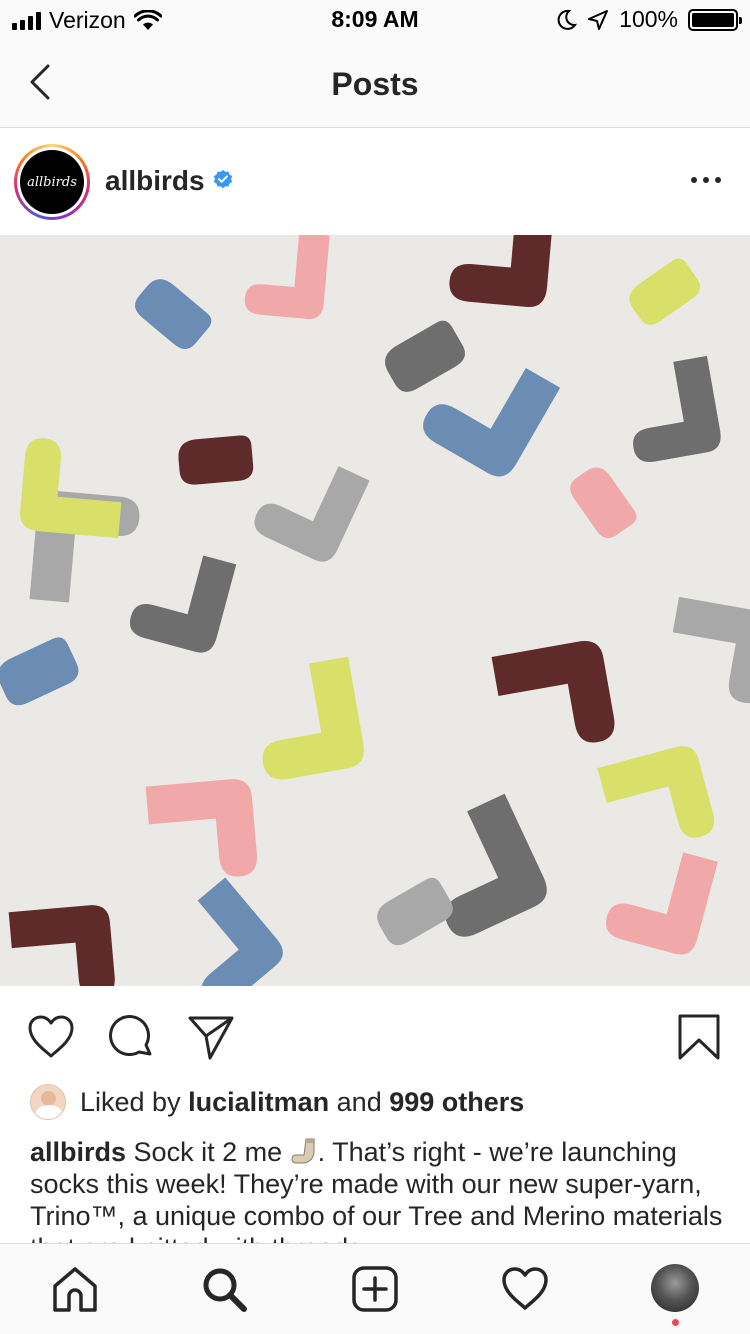  What do you see at coordinates (456, 1102) in the screenshot?
I see `likes-others: 999 others` at bounding box center [456, 1102].